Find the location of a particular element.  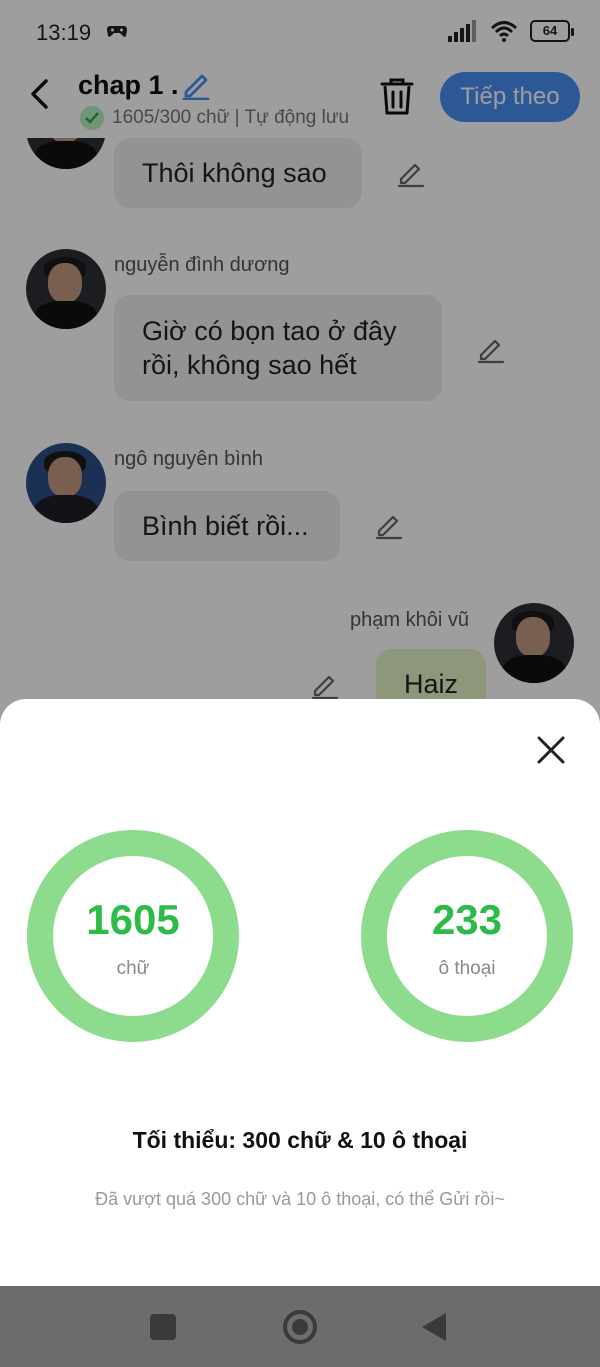

back-triangle-icon is located at coordinates (434, 1327).